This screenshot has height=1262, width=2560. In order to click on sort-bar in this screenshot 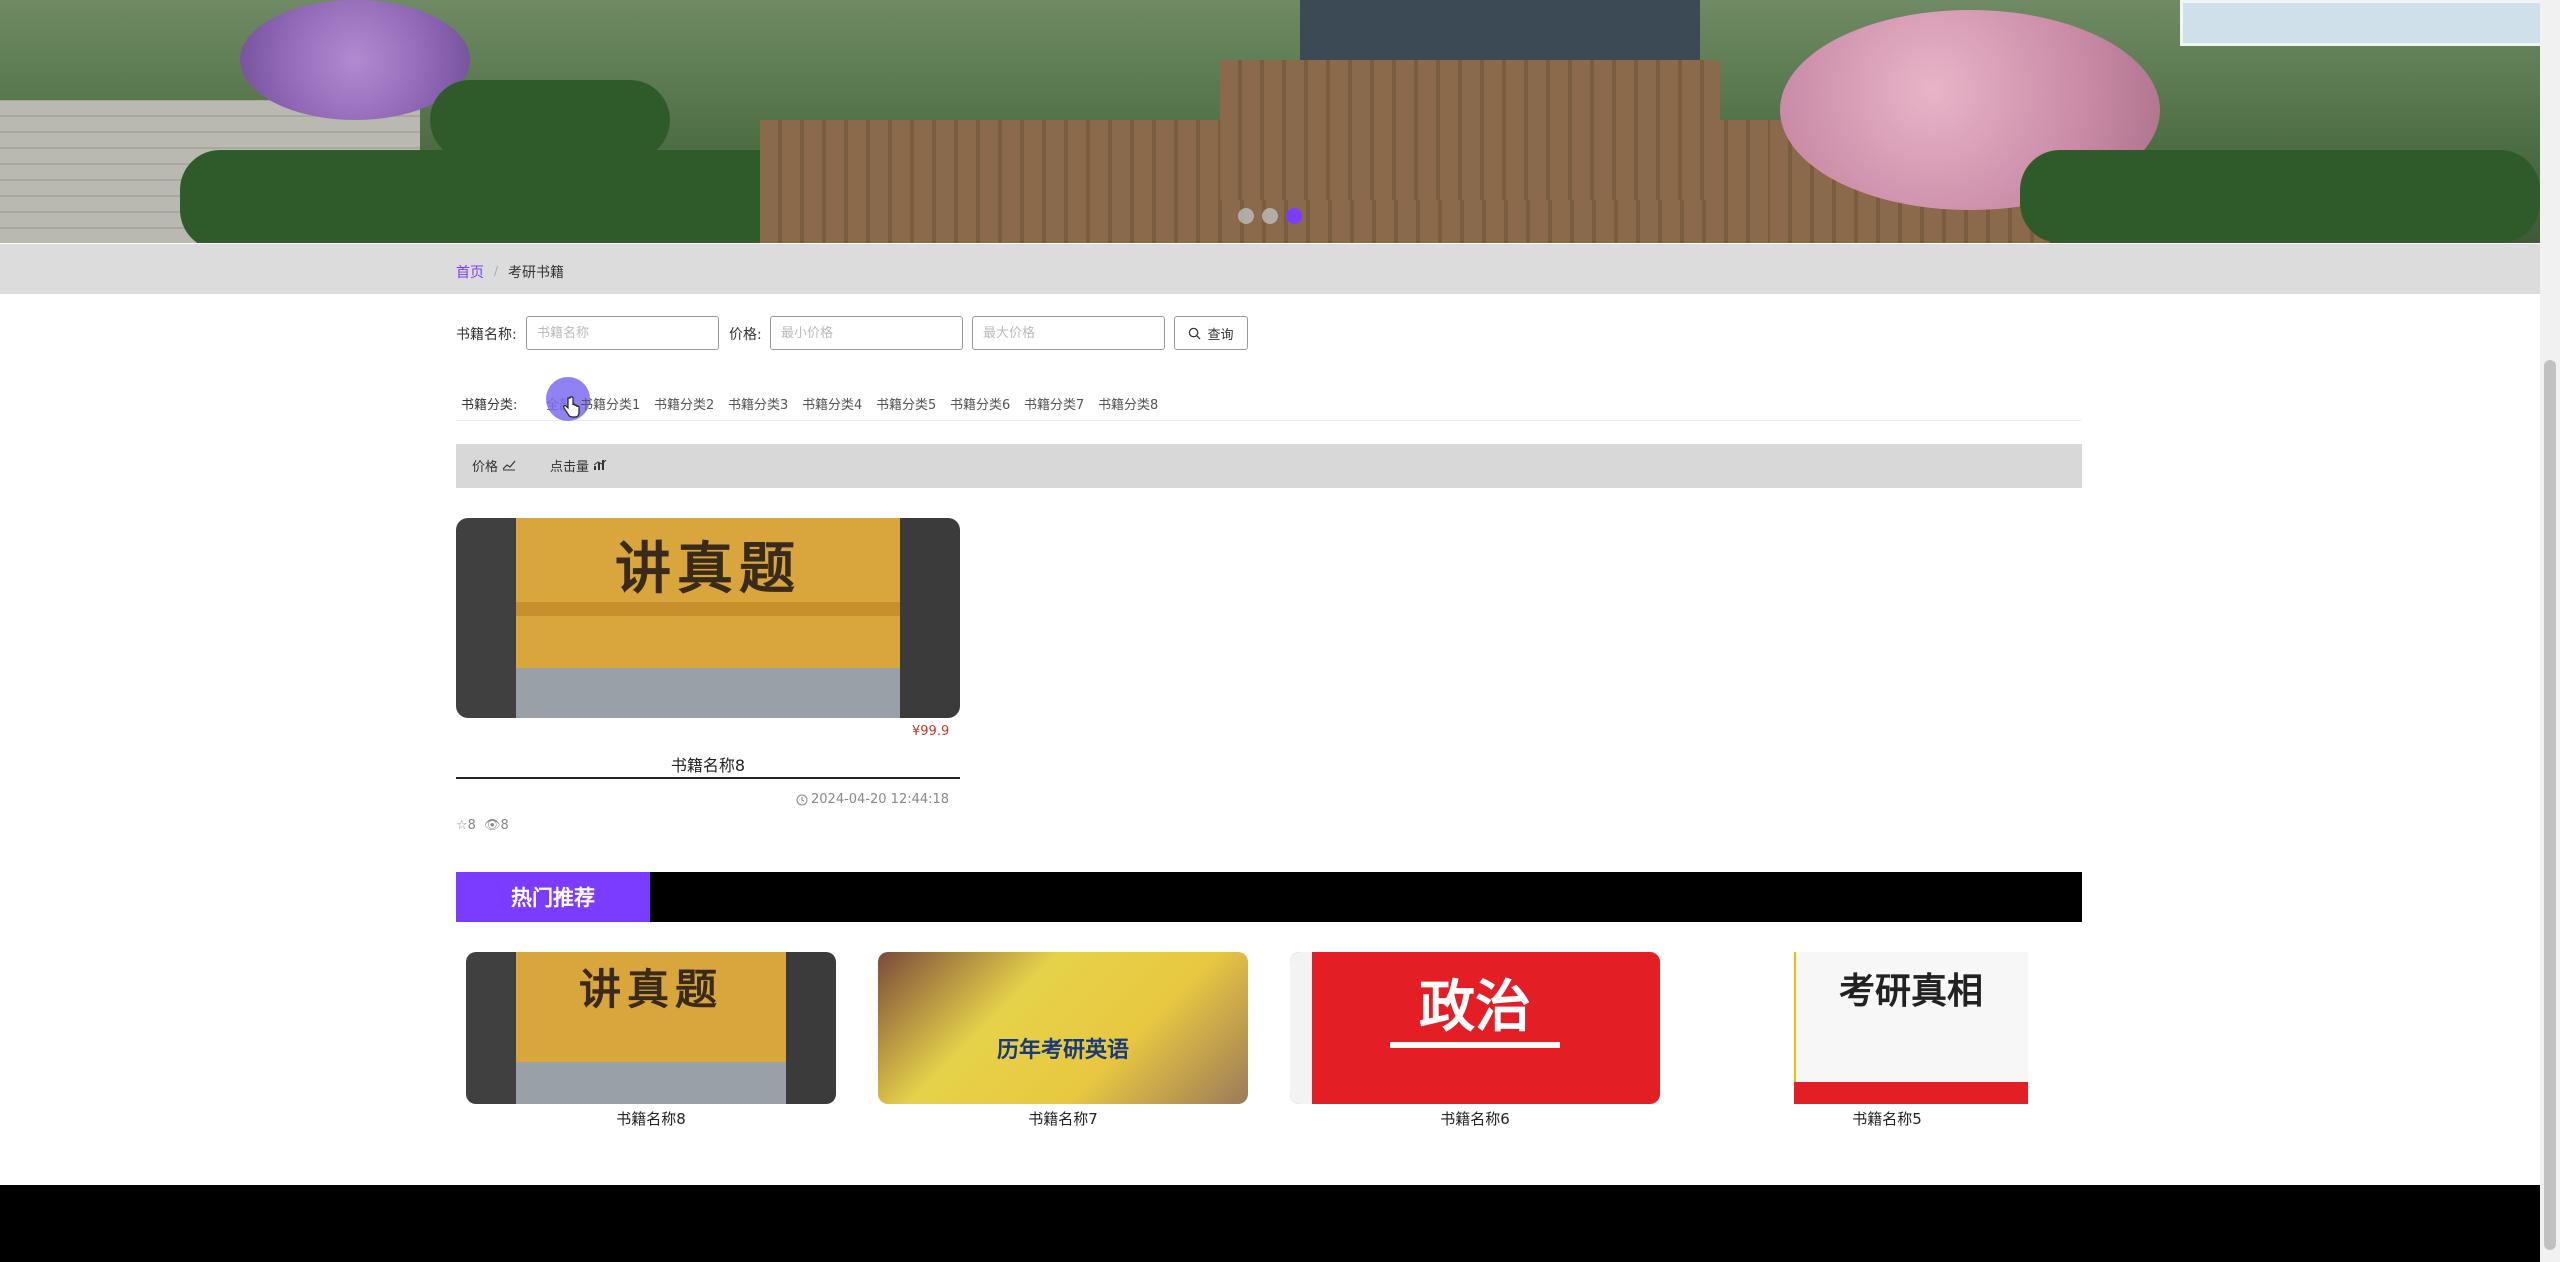, I will do `click(1269, 466)`.